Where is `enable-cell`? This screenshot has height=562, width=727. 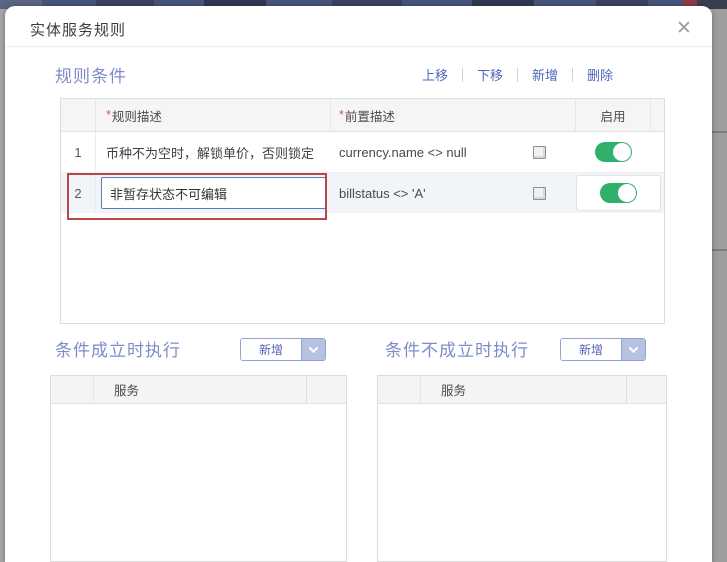
enable-cell is located at coordinates (613, 152).